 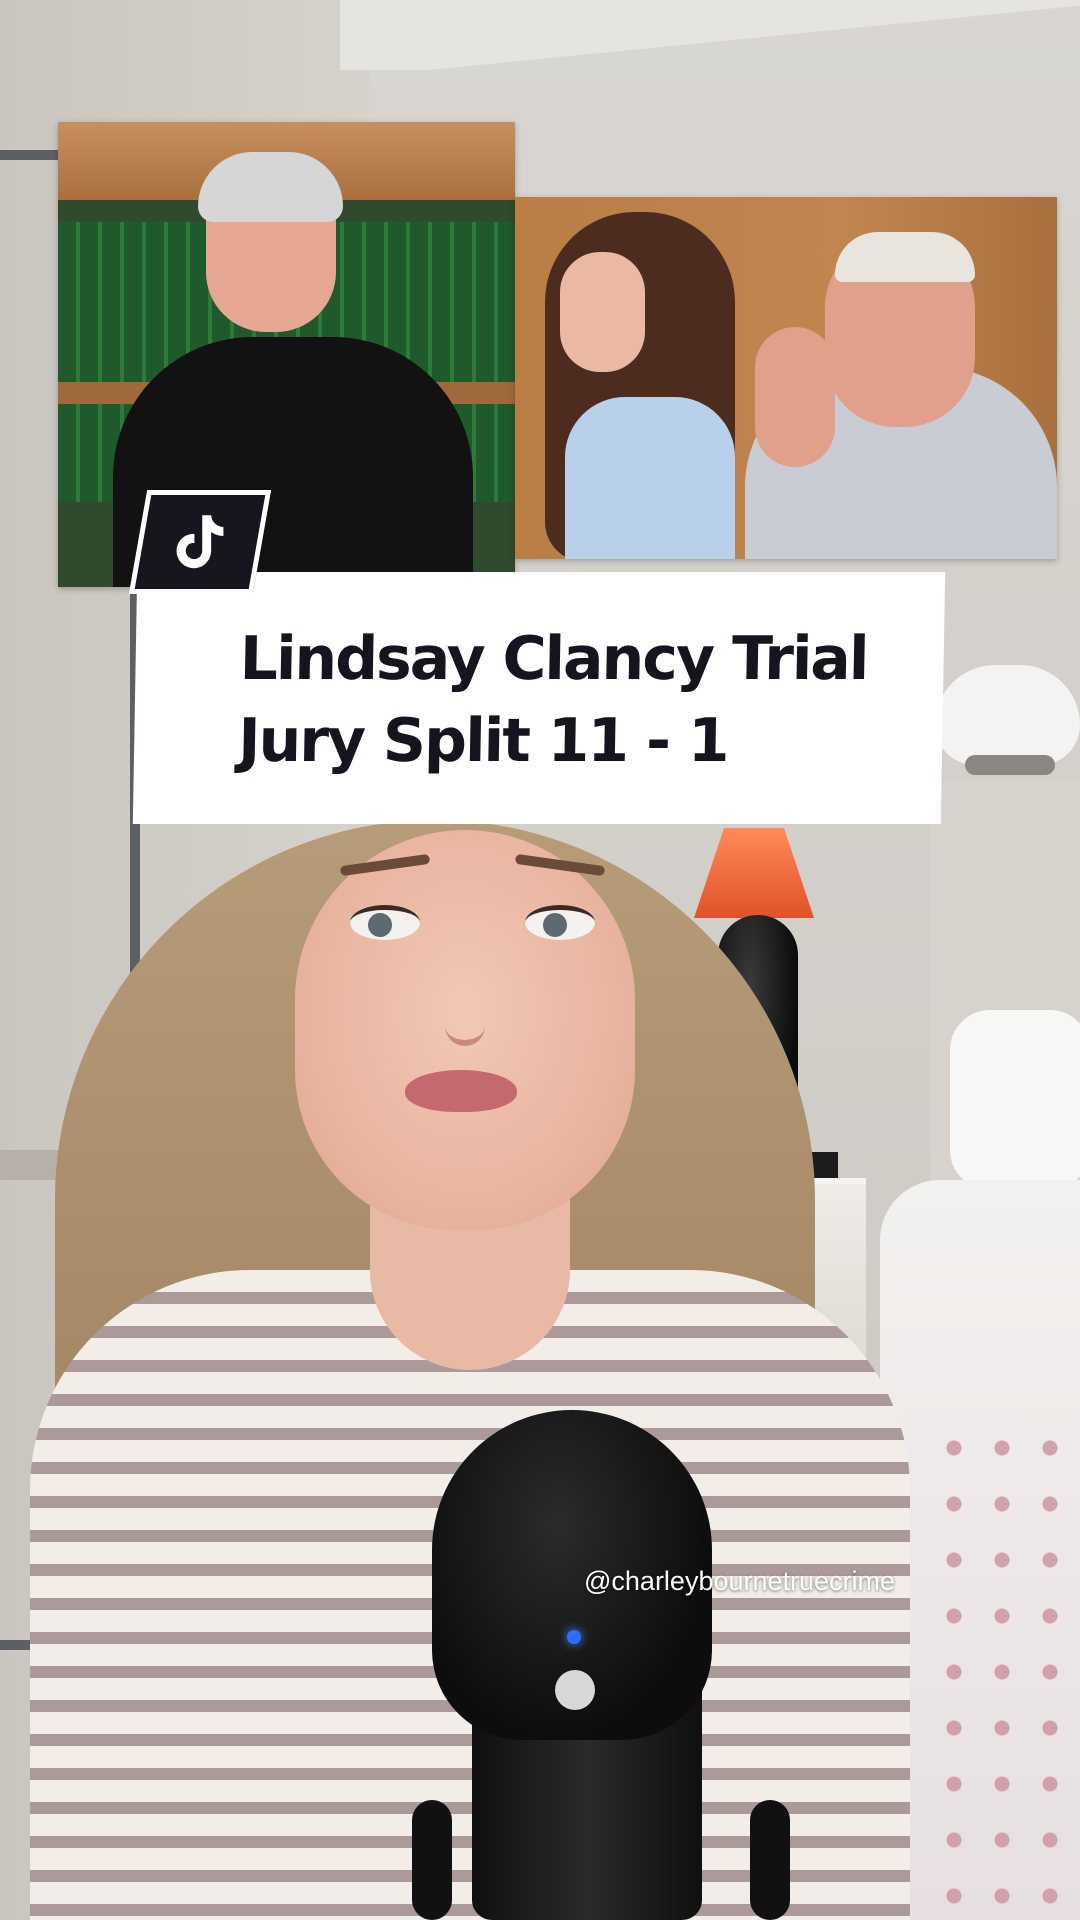 What do you see at coordinates (286, 354) in the screenshot?
I see `judge-photo` at bounding box center [286, 354].